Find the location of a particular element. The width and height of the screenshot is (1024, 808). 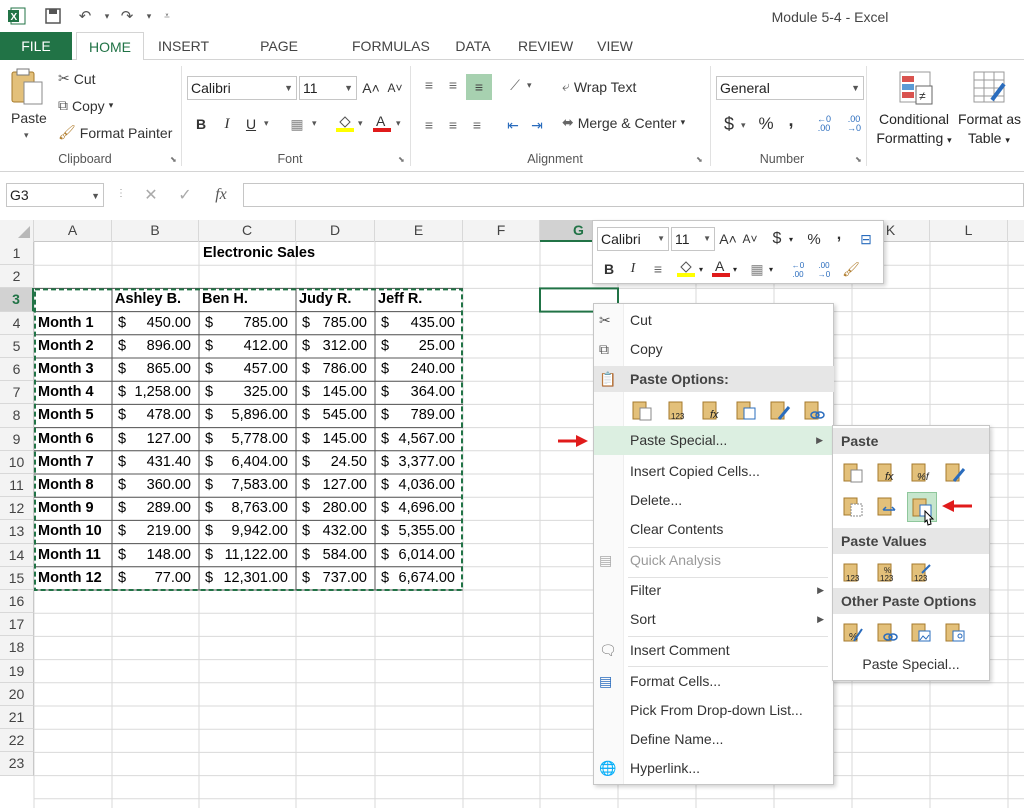

row-header: 16 is located at coordinates (17, 602).